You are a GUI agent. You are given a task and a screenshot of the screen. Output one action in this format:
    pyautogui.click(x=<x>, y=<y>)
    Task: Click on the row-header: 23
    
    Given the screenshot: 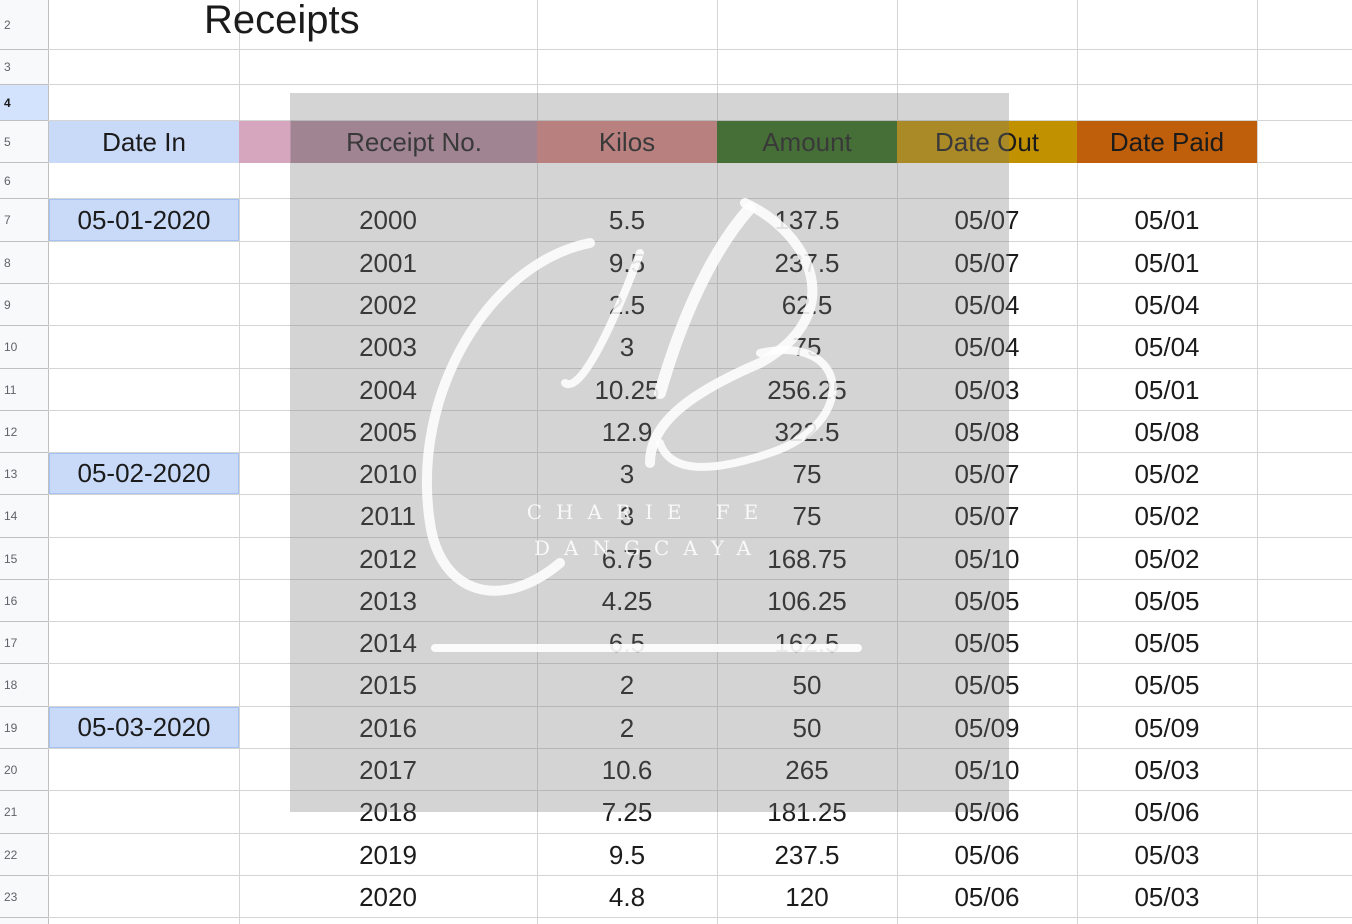 What is the action you would take?
    pyautogui.click(x=24, y=897)
    